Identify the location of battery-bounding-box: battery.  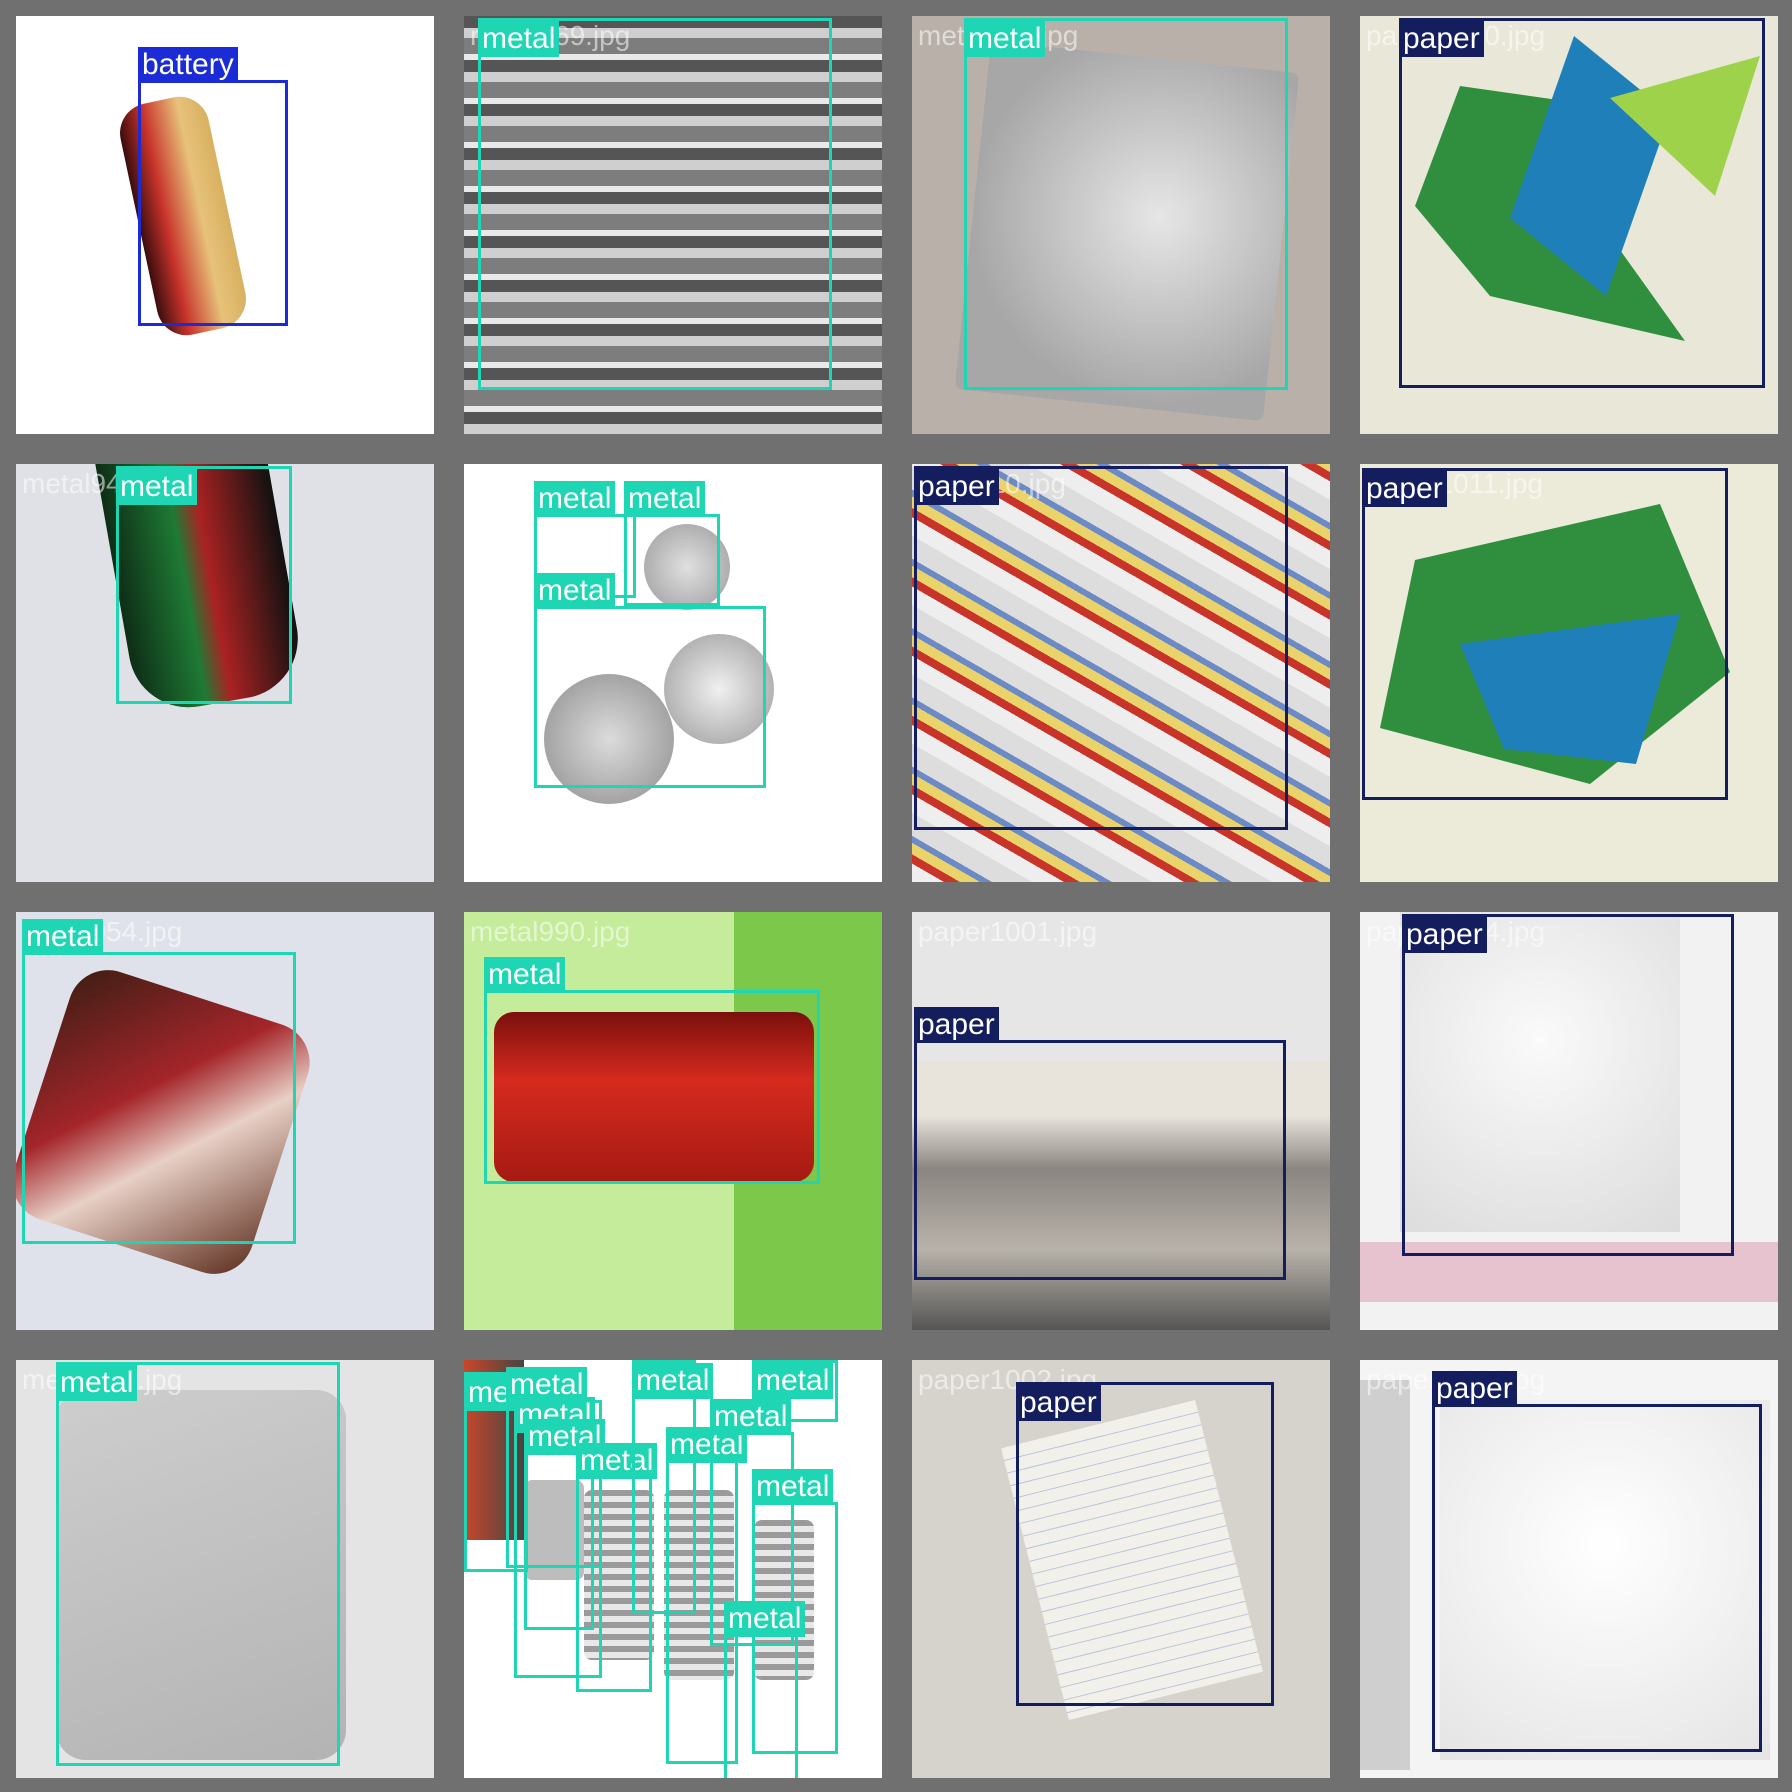
(213, 186).